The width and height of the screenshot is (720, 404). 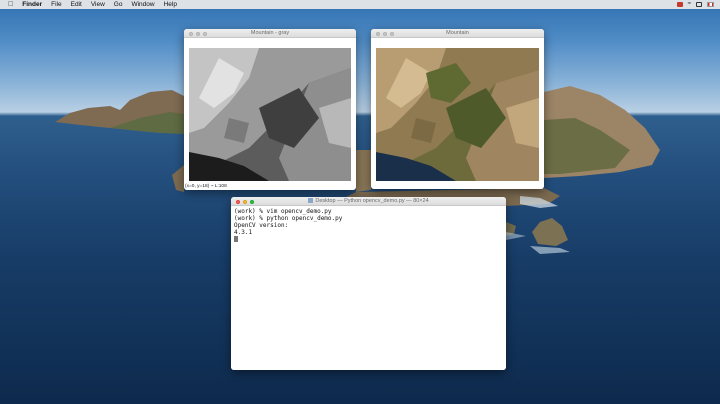 I want to click on terminal-line: 4.3.1, so click(x=243, y=232).